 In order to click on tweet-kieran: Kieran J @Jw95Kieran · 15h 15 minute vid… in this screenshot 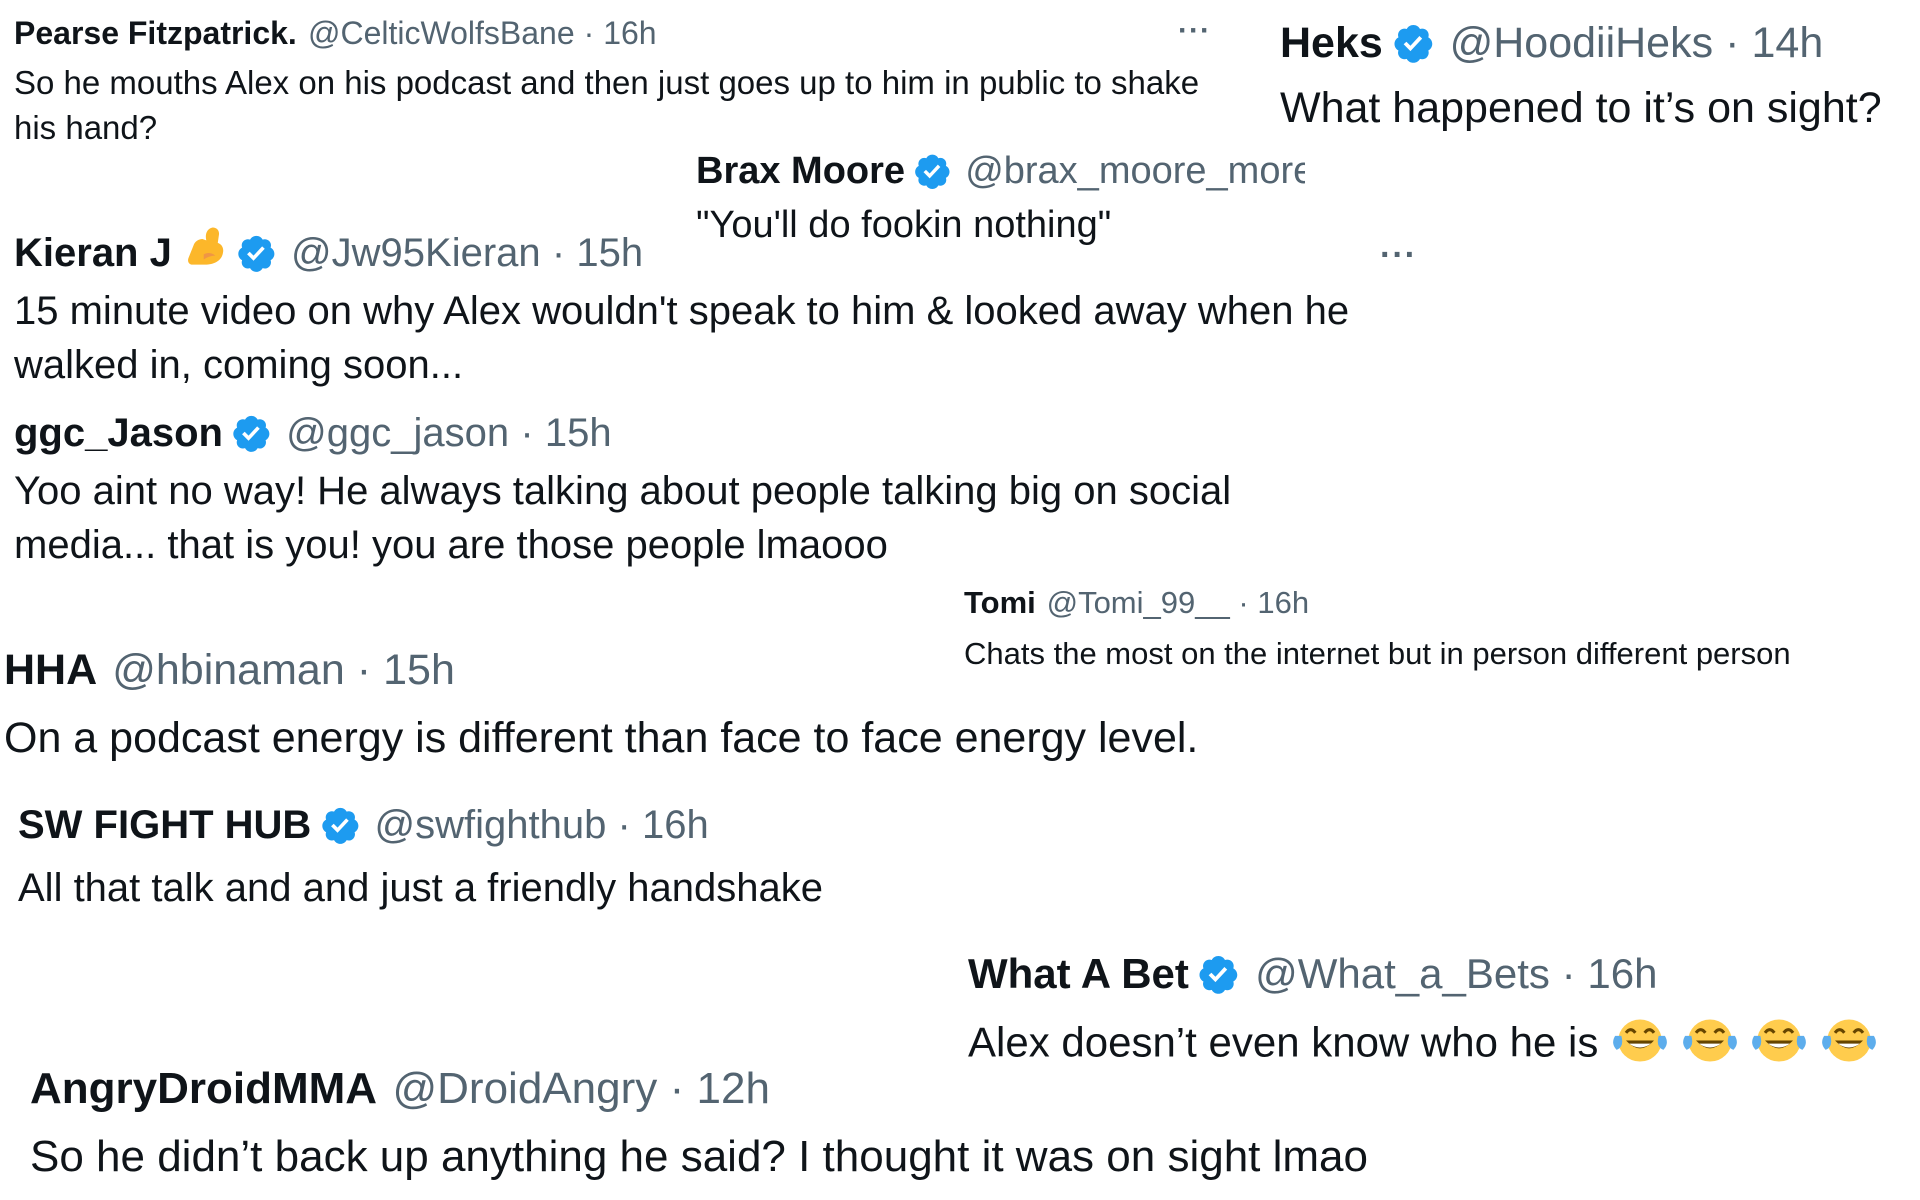, I will do `click(724, 308)`.